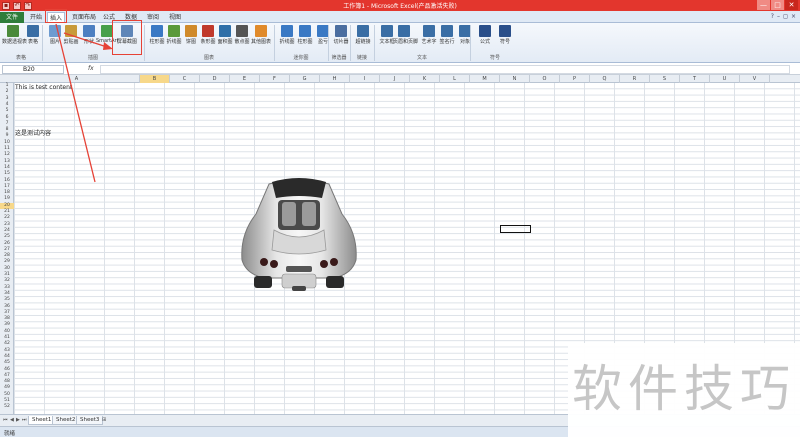 This screenshot has width=800, height=437. What do you see at coordinates (208, 31) in the screenshot?
I see `bar-chart-icon` at bounding box center [208, 31].